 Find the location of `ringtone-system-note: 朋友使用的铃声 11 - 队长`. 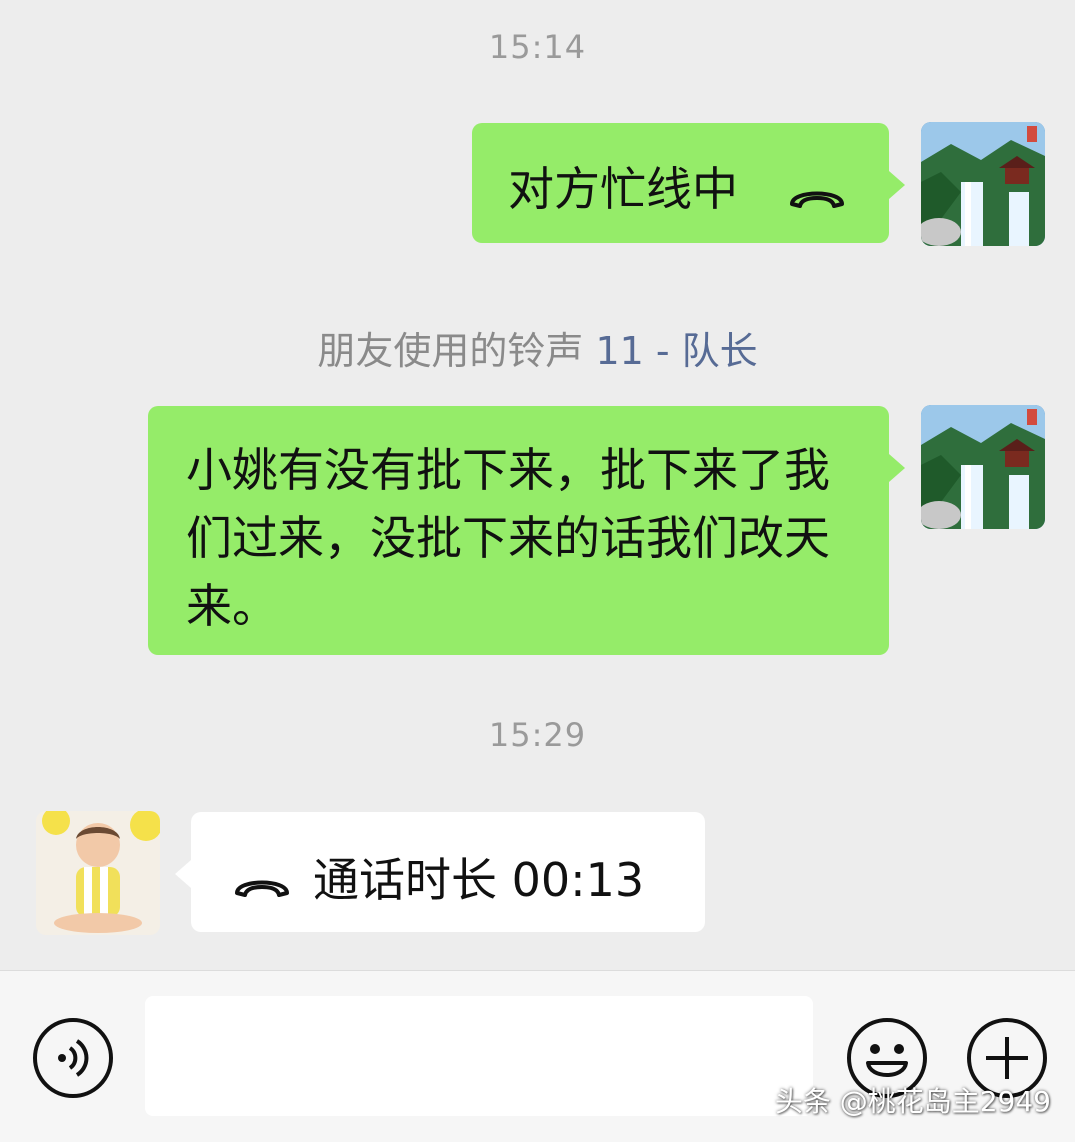

ringtone-system-note: 朋友使用的铃声 11 - 队长 is located at coordinates (537, 347).